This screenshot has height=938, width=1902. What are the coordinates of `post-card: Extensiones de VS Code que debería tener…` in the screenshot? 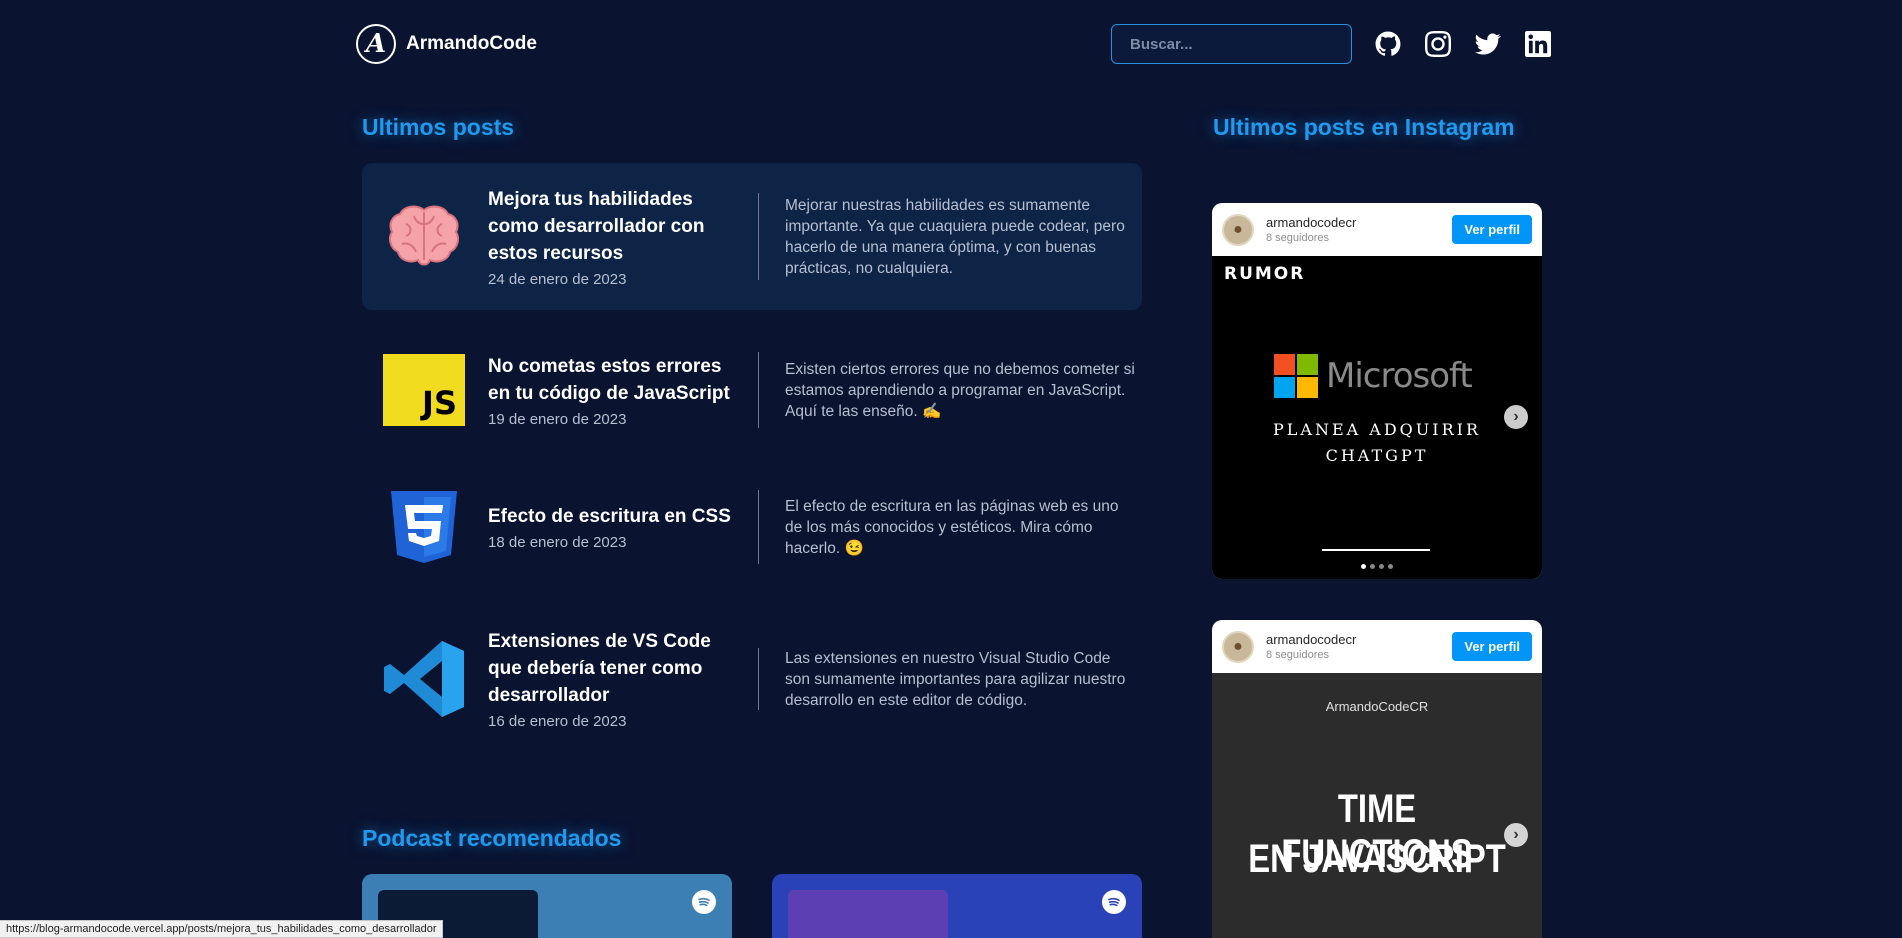 It's located at (752, 679).